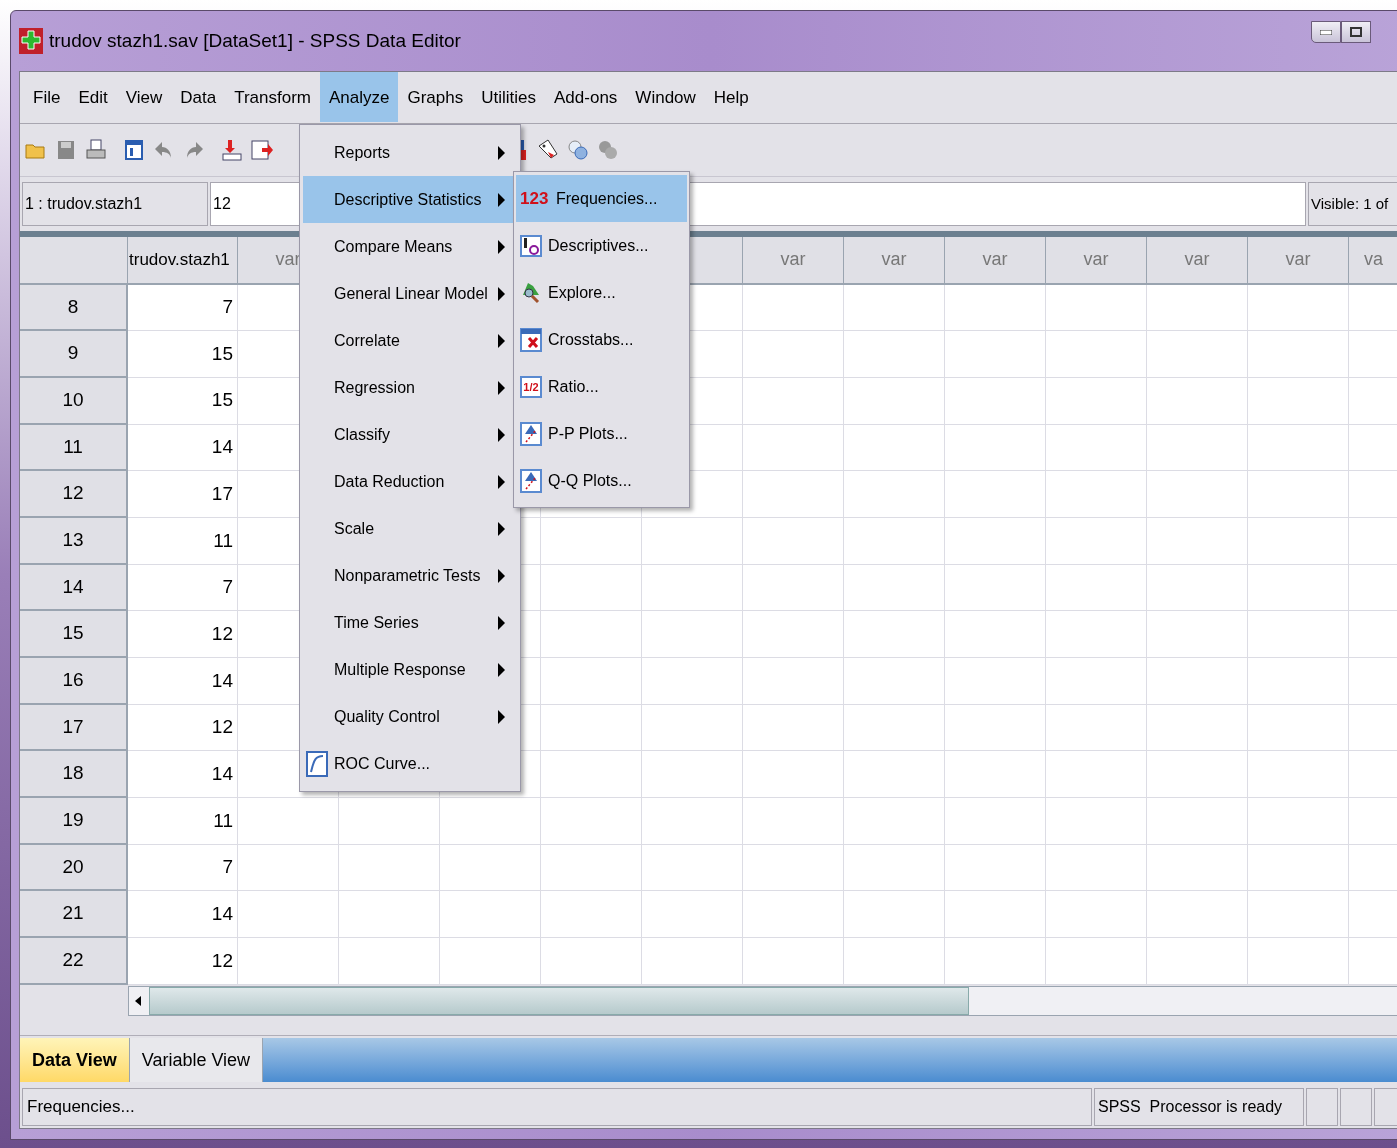 Image resolution: width=1397 pixels, height=1148 pixels. Describe the element at coordinates (535, 198) in the screenshot. I see `frequencies-icon: 123` at that location.